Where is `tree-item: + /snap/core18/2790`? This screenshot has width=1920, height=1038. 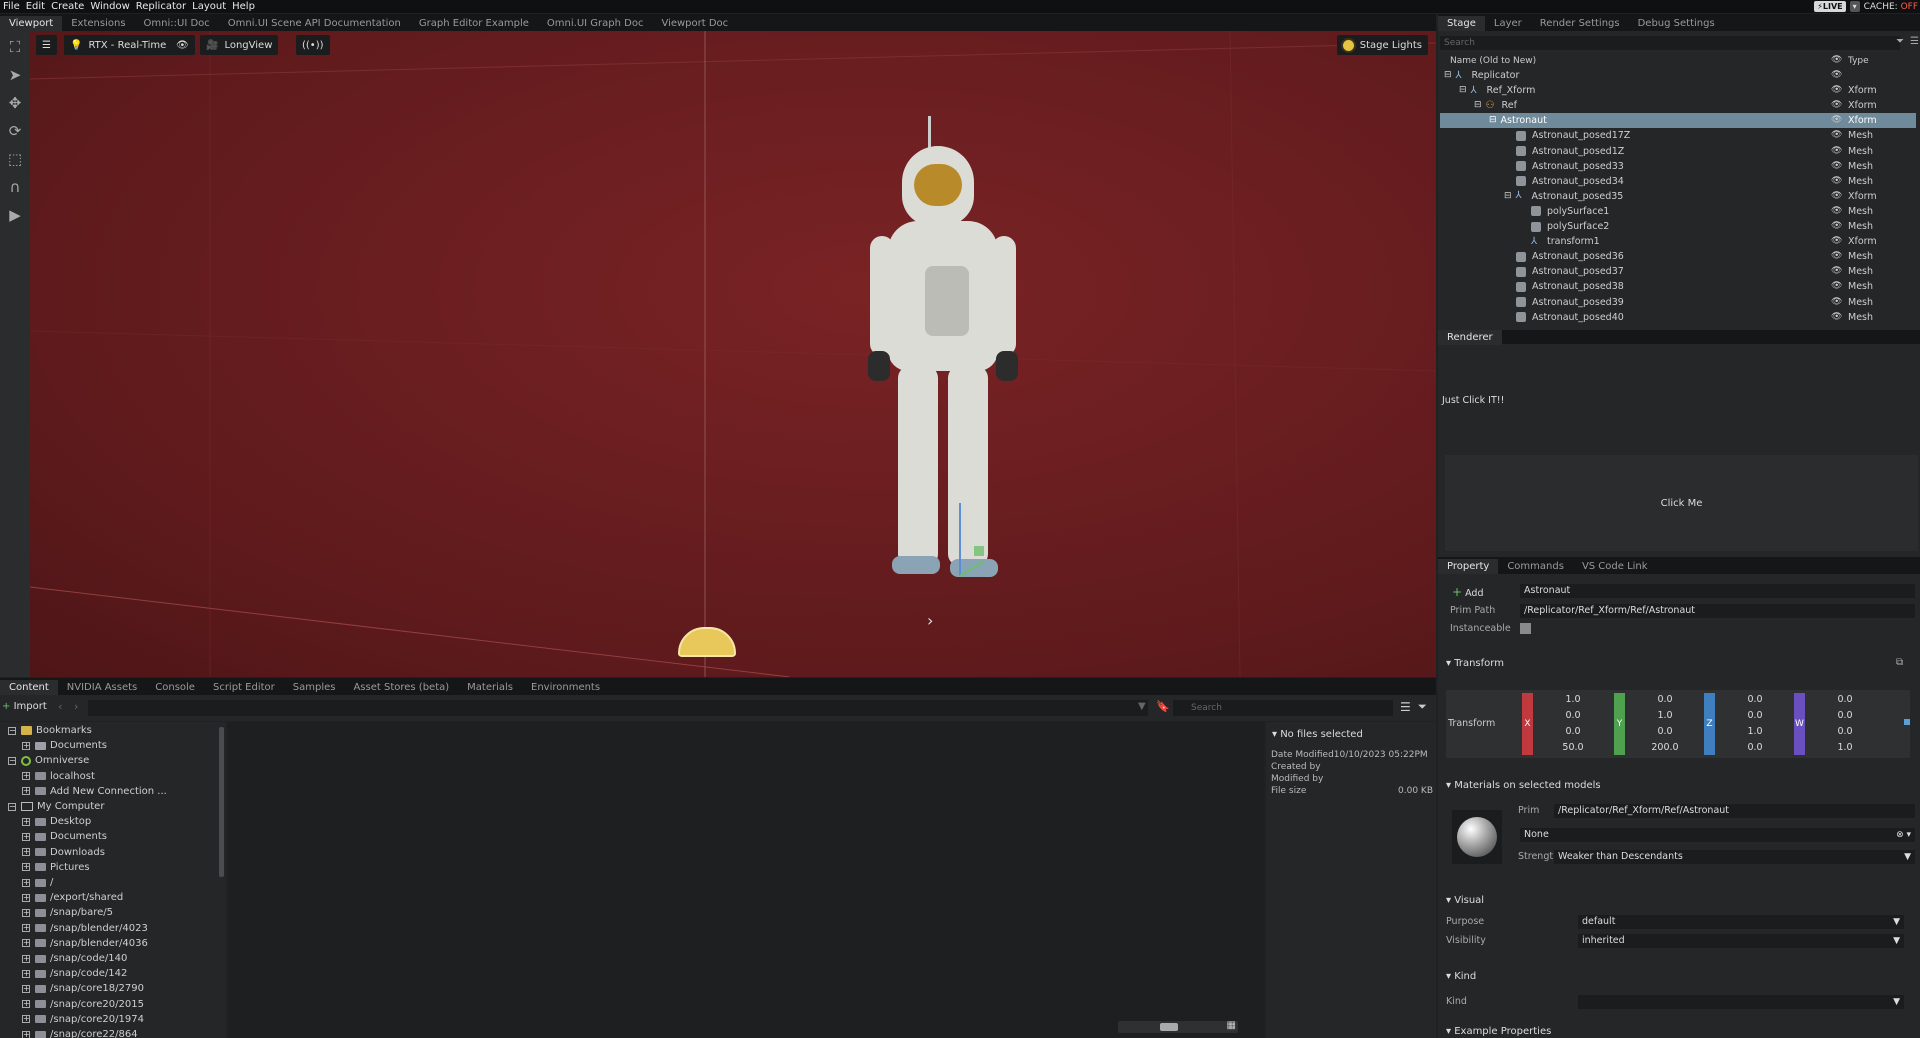
tree-item: + /snap/core18/2790 is located at coordinates (83, 988).